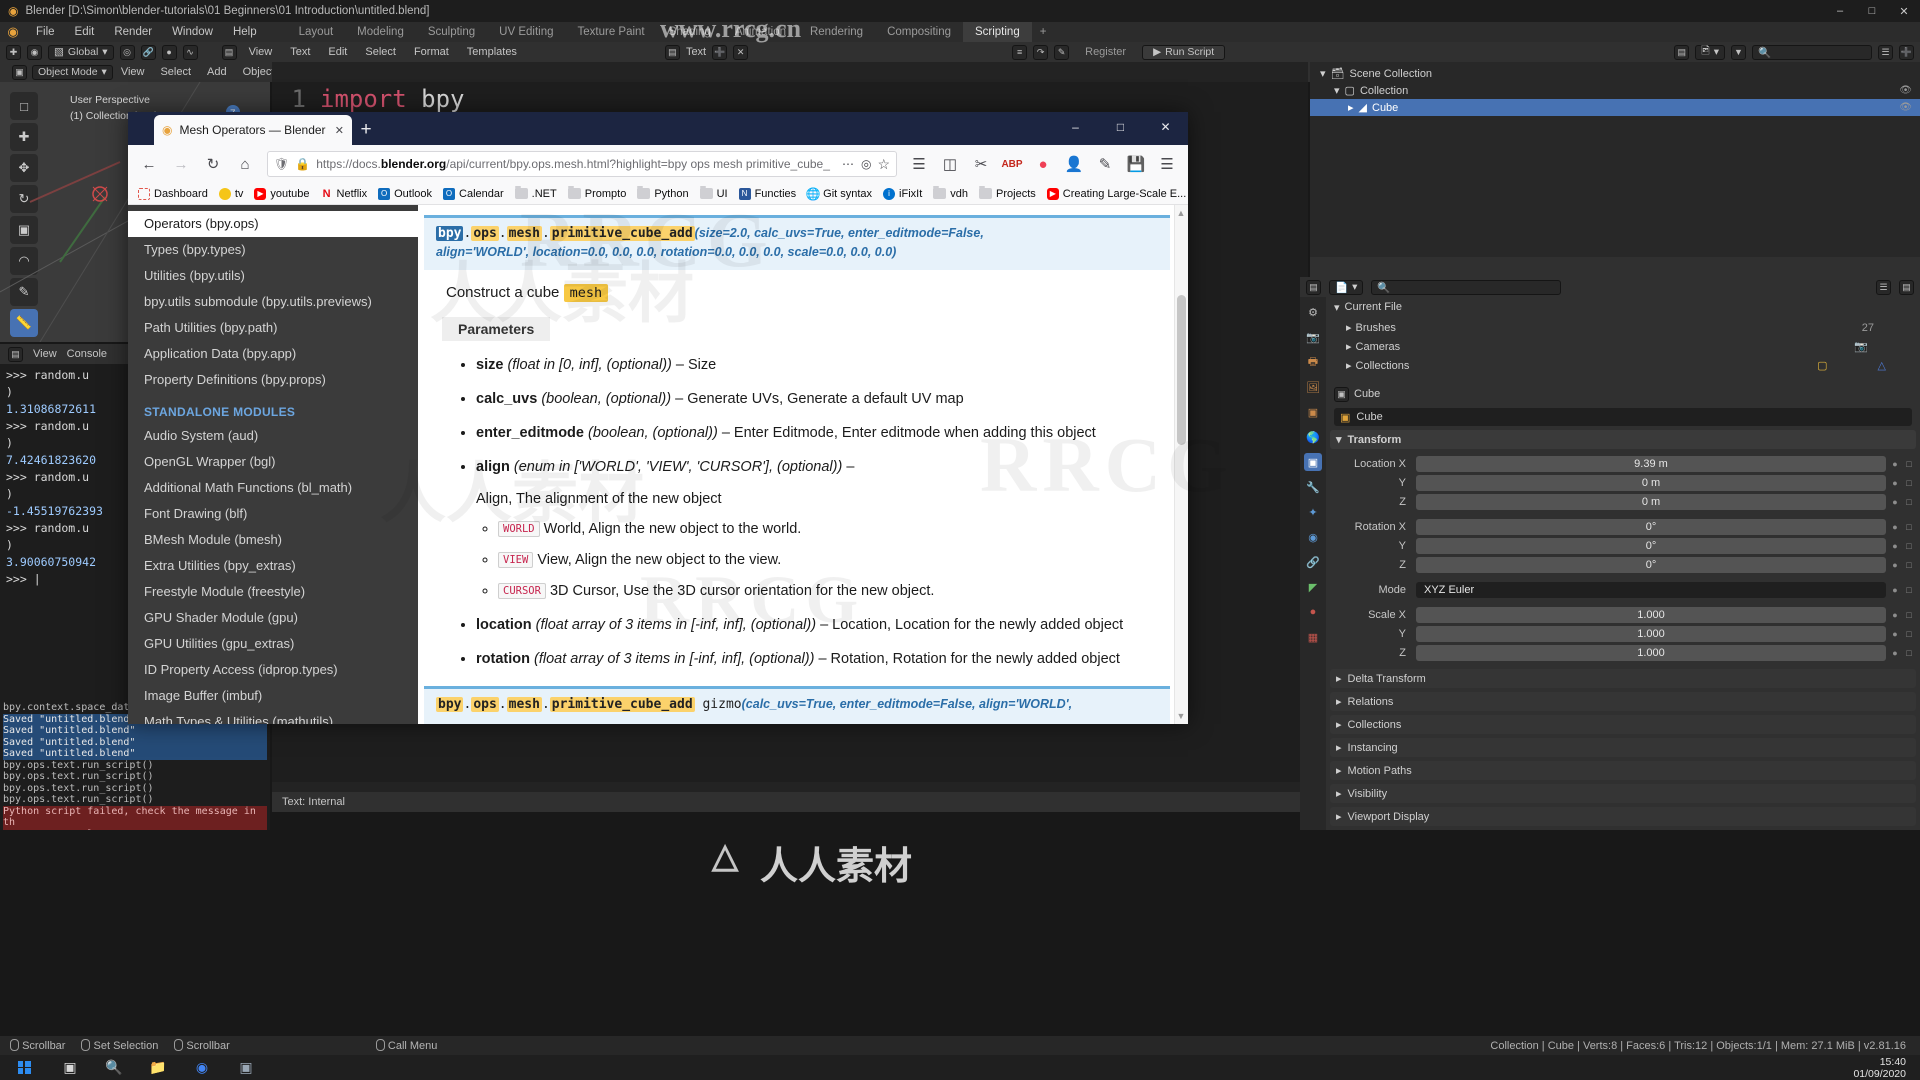 The image size is (1920, 1080). I want to click on sidebar-item-audio-system: Audio System (aud), so click(273, 436).